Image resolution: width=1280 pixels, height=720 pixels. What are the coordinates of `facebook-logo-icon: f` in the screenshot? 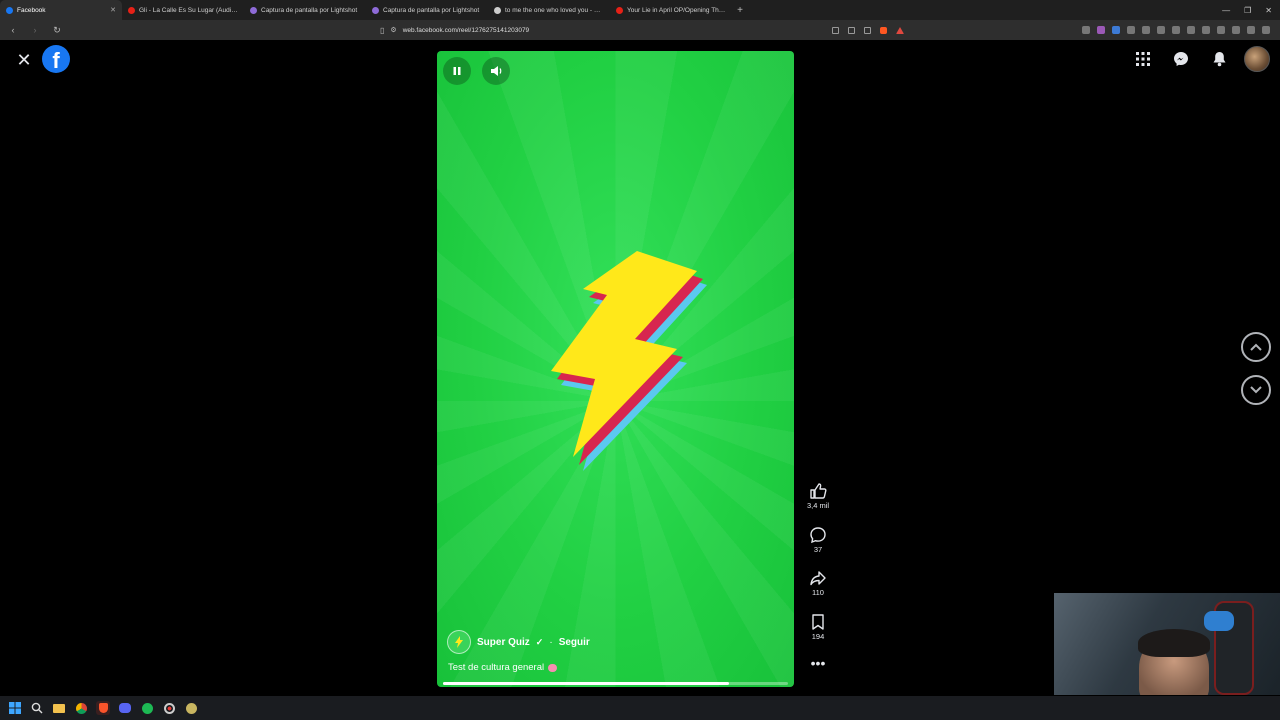 It's located at (56, 59).